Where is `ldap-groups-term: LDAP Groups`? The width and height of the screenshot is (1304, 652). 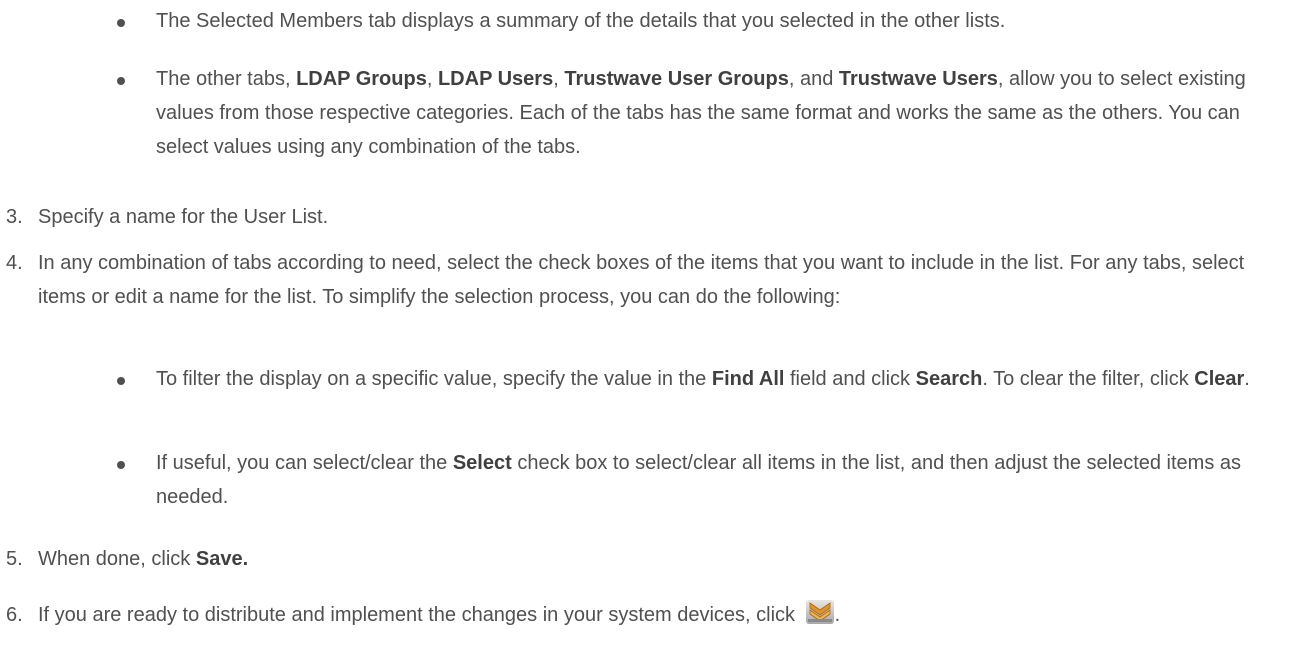
ldap-groups-term: LDAP Groups is located at coordinates (361, 79).